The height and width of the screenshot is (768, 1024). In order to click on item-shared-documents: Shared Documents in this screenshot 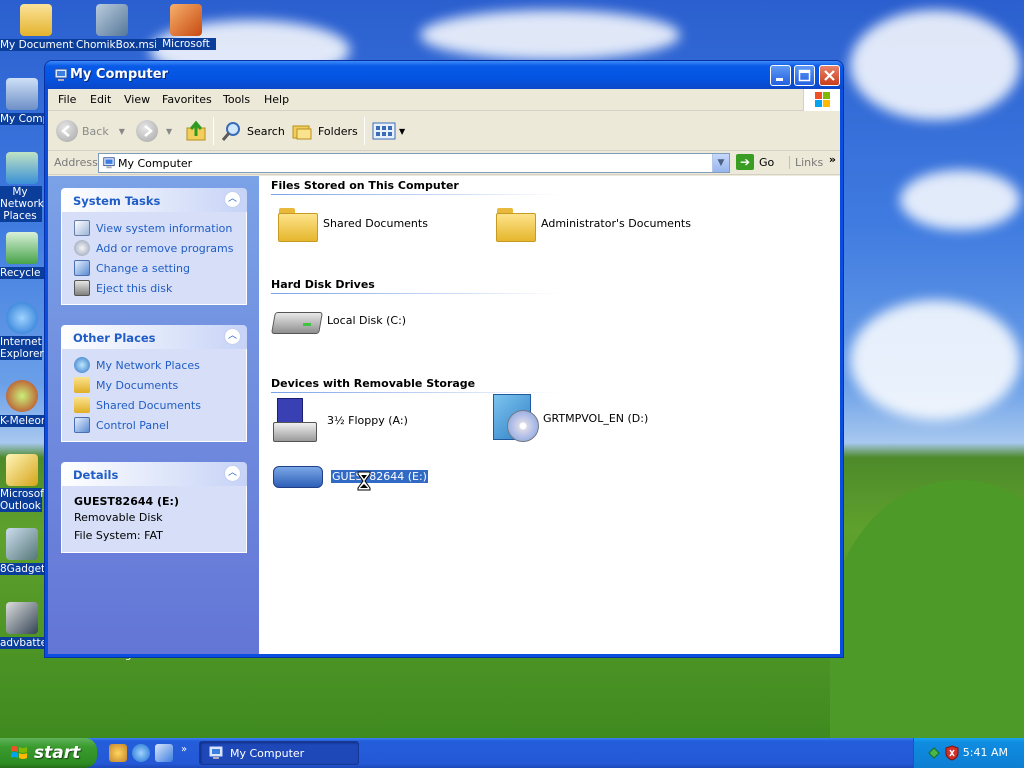, I will do `click(352, 224)`.